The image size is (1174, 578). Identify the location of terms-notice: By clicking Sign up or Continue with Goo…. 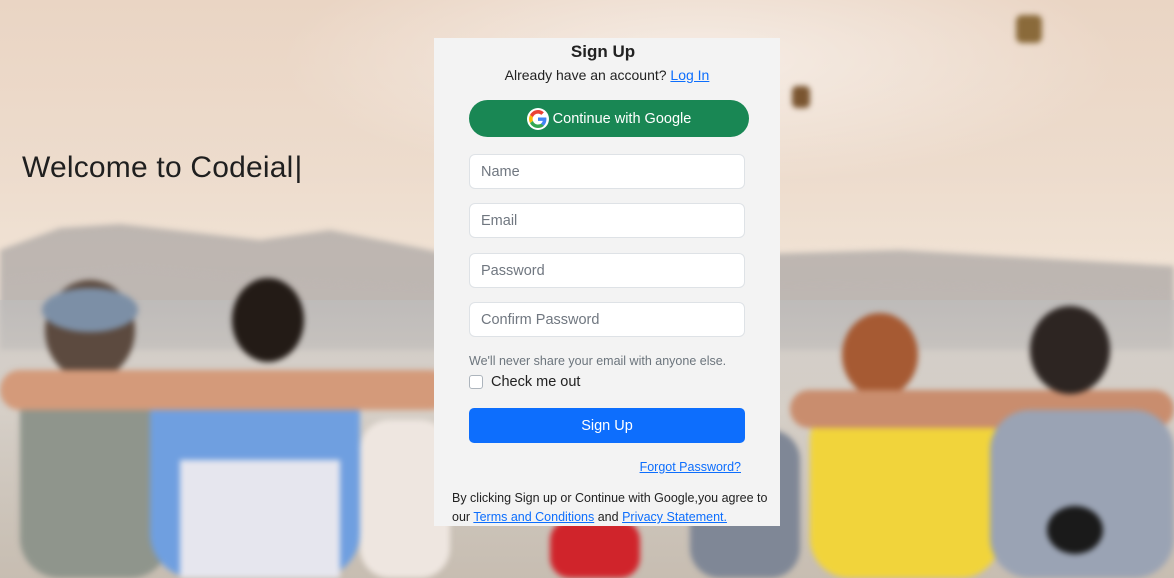
(617, 508).